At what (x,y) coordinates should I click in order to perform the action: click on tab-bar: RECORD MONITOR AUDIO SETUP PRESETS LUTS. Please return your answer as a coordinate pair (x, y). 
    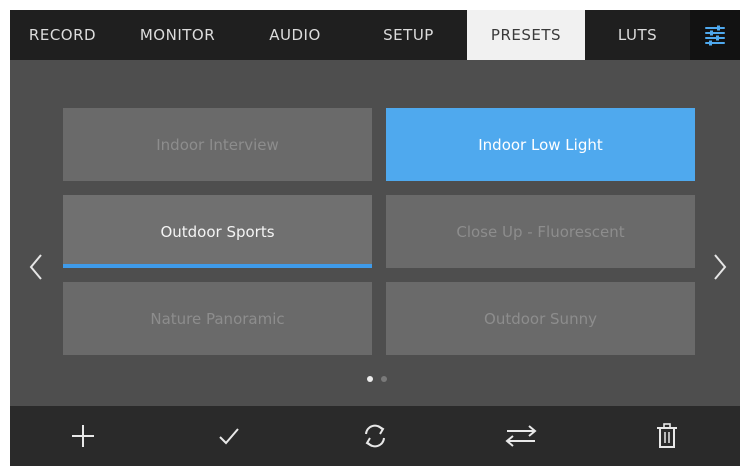
    Looking at the image, I should click on (375, 35).